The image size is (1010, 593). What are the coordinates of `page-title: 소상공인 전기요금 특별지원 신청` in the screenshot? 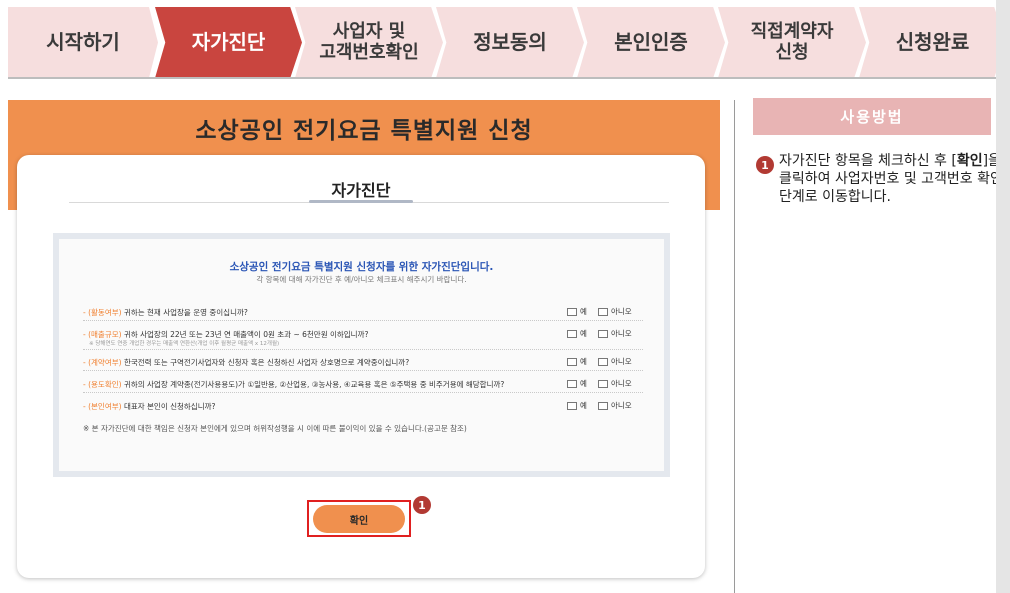 It's located at (364, 131).